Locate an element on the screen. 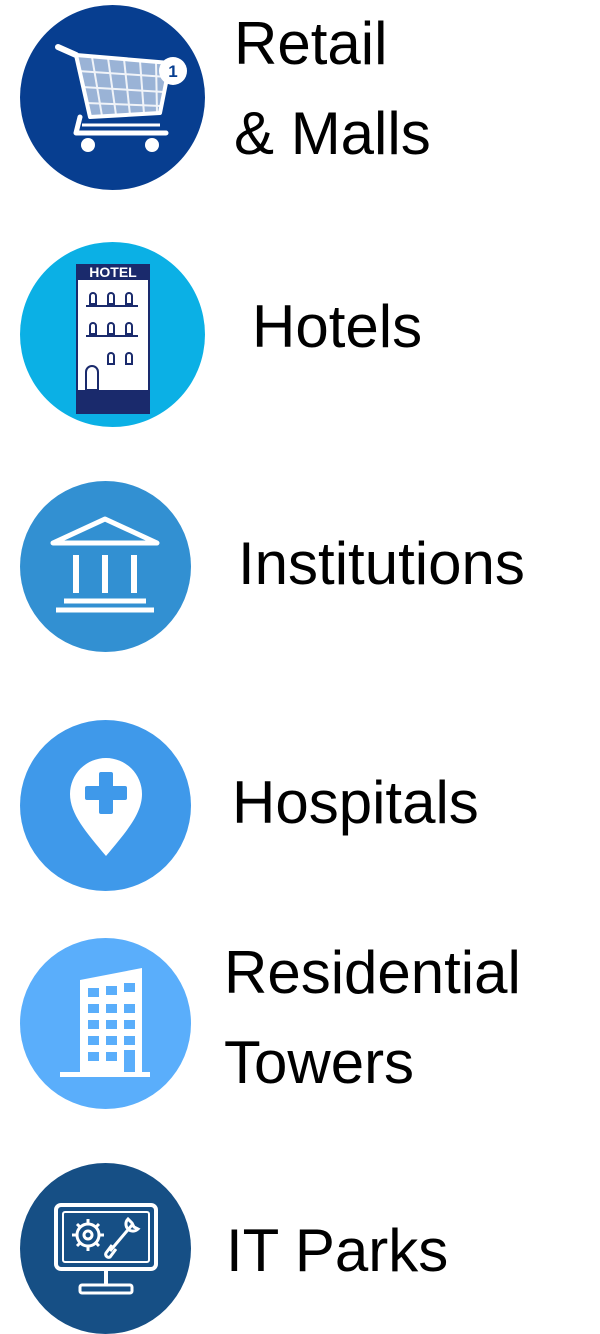 Image resolution: width=600 pixels, height=1334 pixels. label-line-1: Institutions is located at coordinates (381, 563).